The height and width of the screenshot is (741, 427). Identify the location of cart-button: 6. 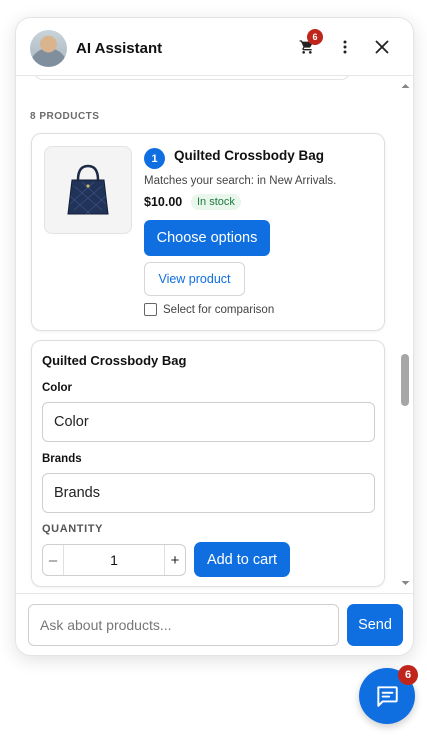
(309, 43).